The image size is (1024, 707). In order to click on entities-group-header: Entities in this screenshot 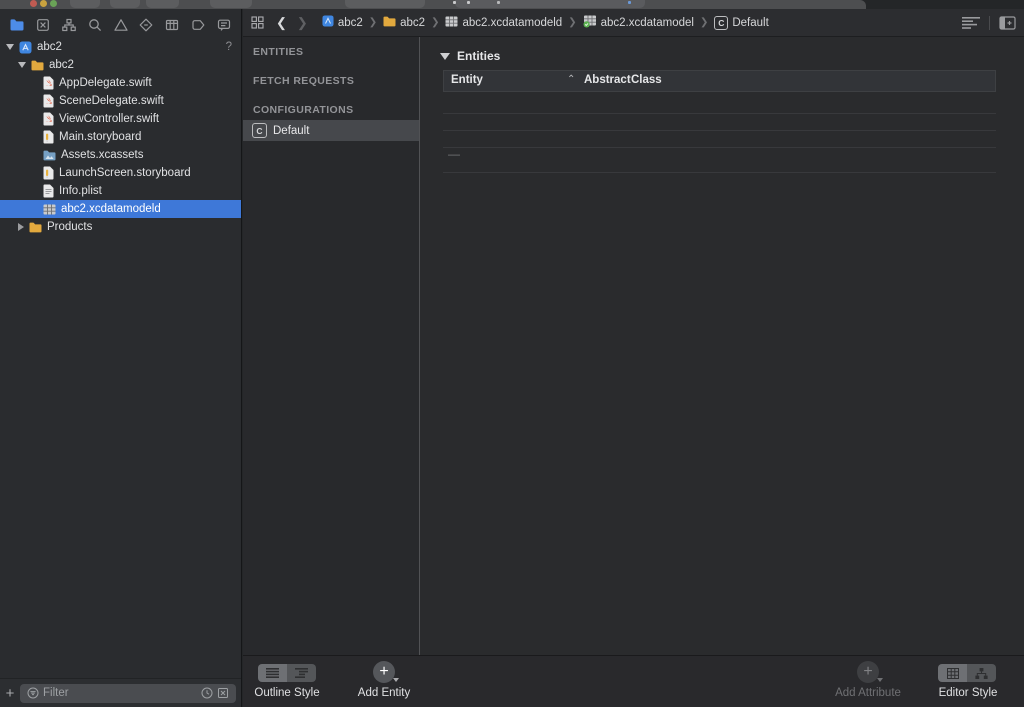, I will do `click(470, 56)`.